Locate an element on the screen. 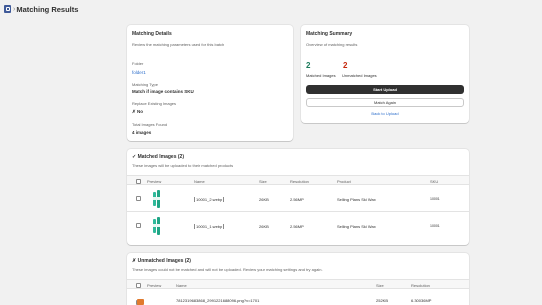  file-size: 252KB is located at coordinates (382, 300).